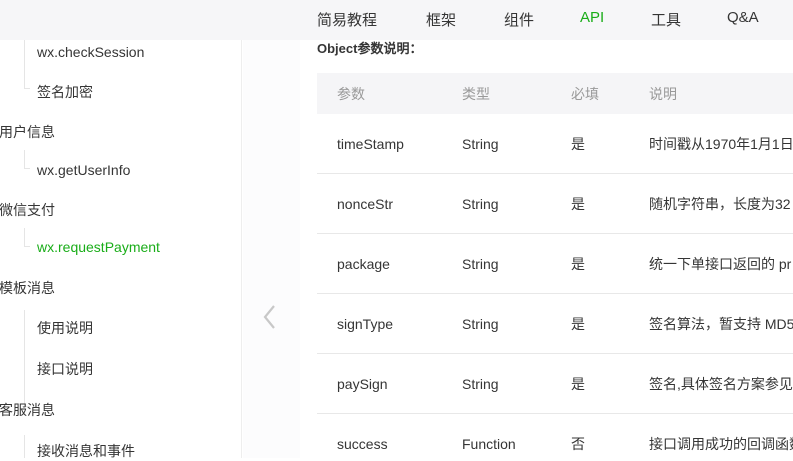 The image size is (793, 461). I want to click on section-subtitle: Object参数说明：, so click(370, 48).